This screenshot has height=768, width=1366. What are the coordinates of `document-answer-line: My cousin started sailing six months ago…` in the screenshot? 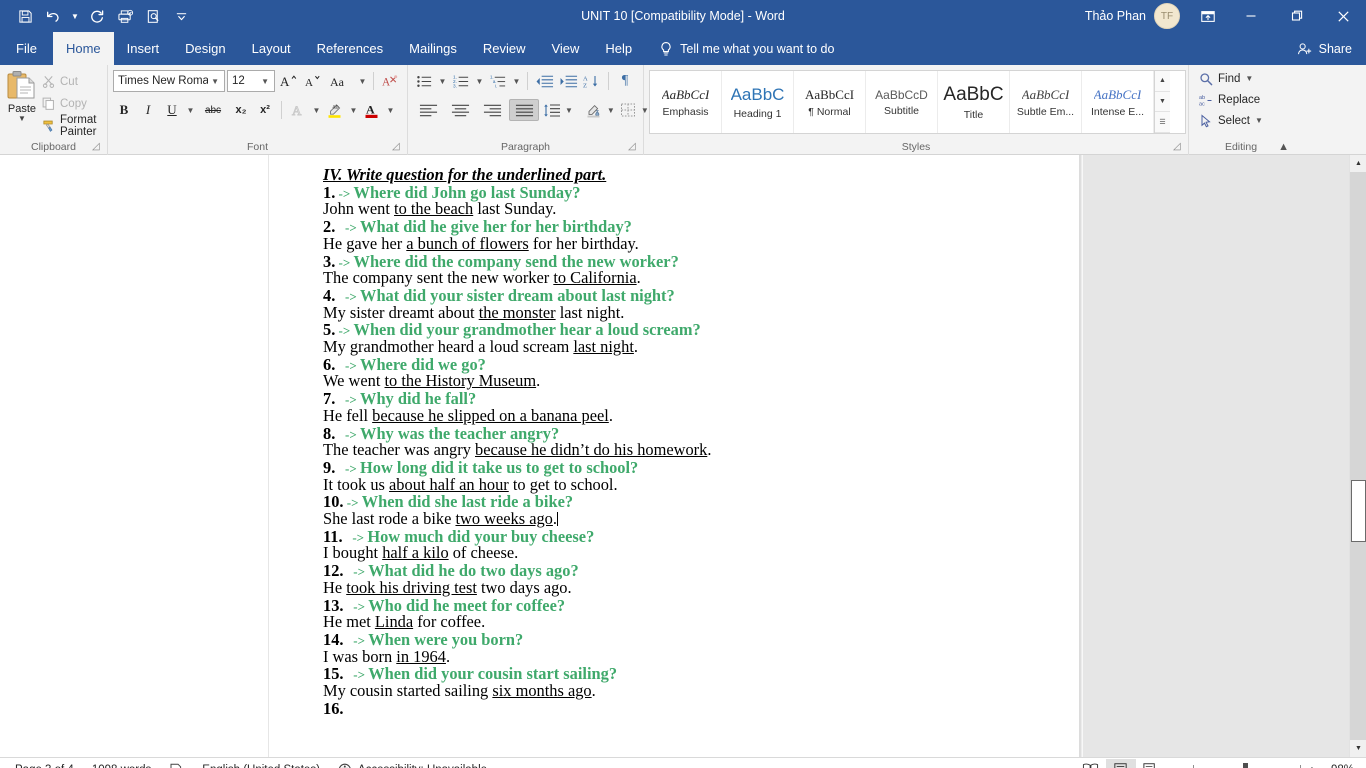 It's located at (701, 690).